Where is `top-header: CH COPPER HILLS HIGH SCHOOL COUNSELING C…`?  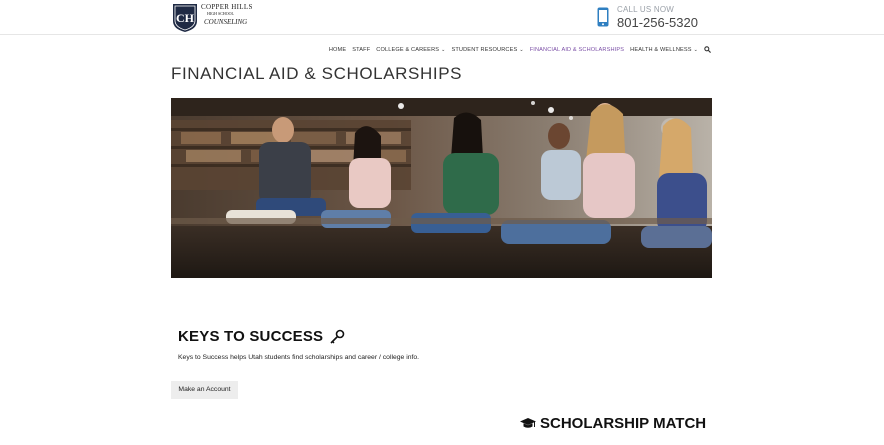 top-header: CH COPPER HILLS HIGH SCHOOL COUNSELING C… is located at coordinates (442, 17).